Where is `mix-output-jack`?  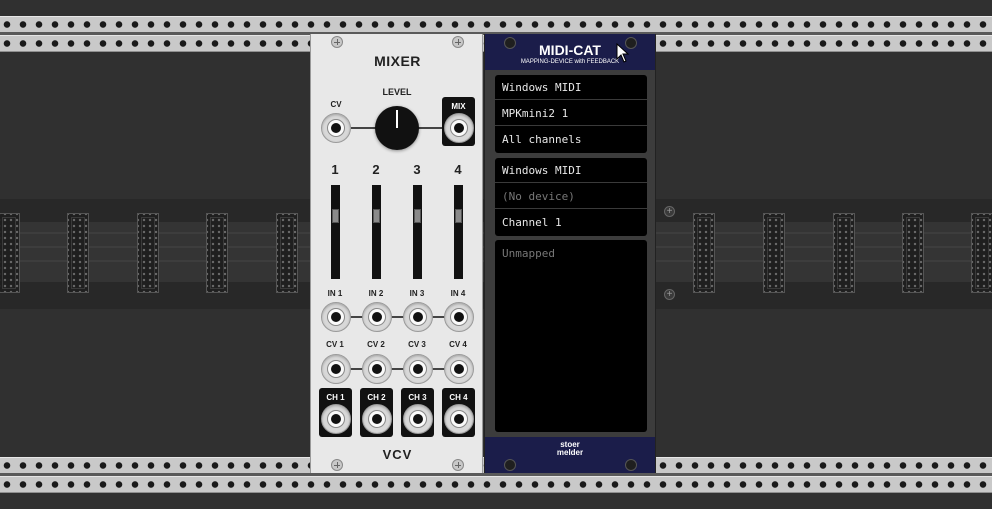 mix-output-jack is located at coordinates (459, 128).